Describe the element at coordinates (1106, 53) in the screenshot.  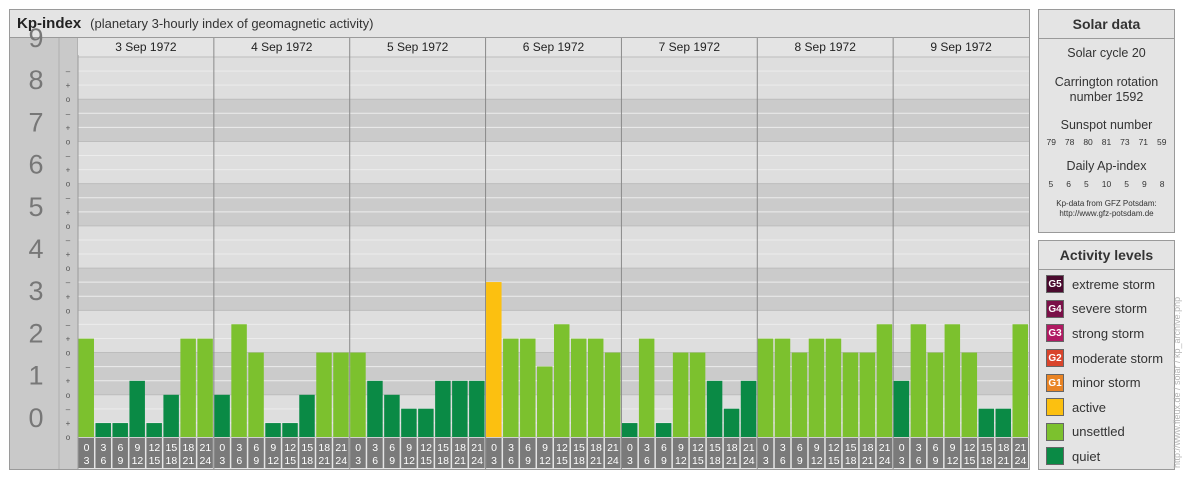
I see `solar-cycle: Solar cycle 20` at that location.